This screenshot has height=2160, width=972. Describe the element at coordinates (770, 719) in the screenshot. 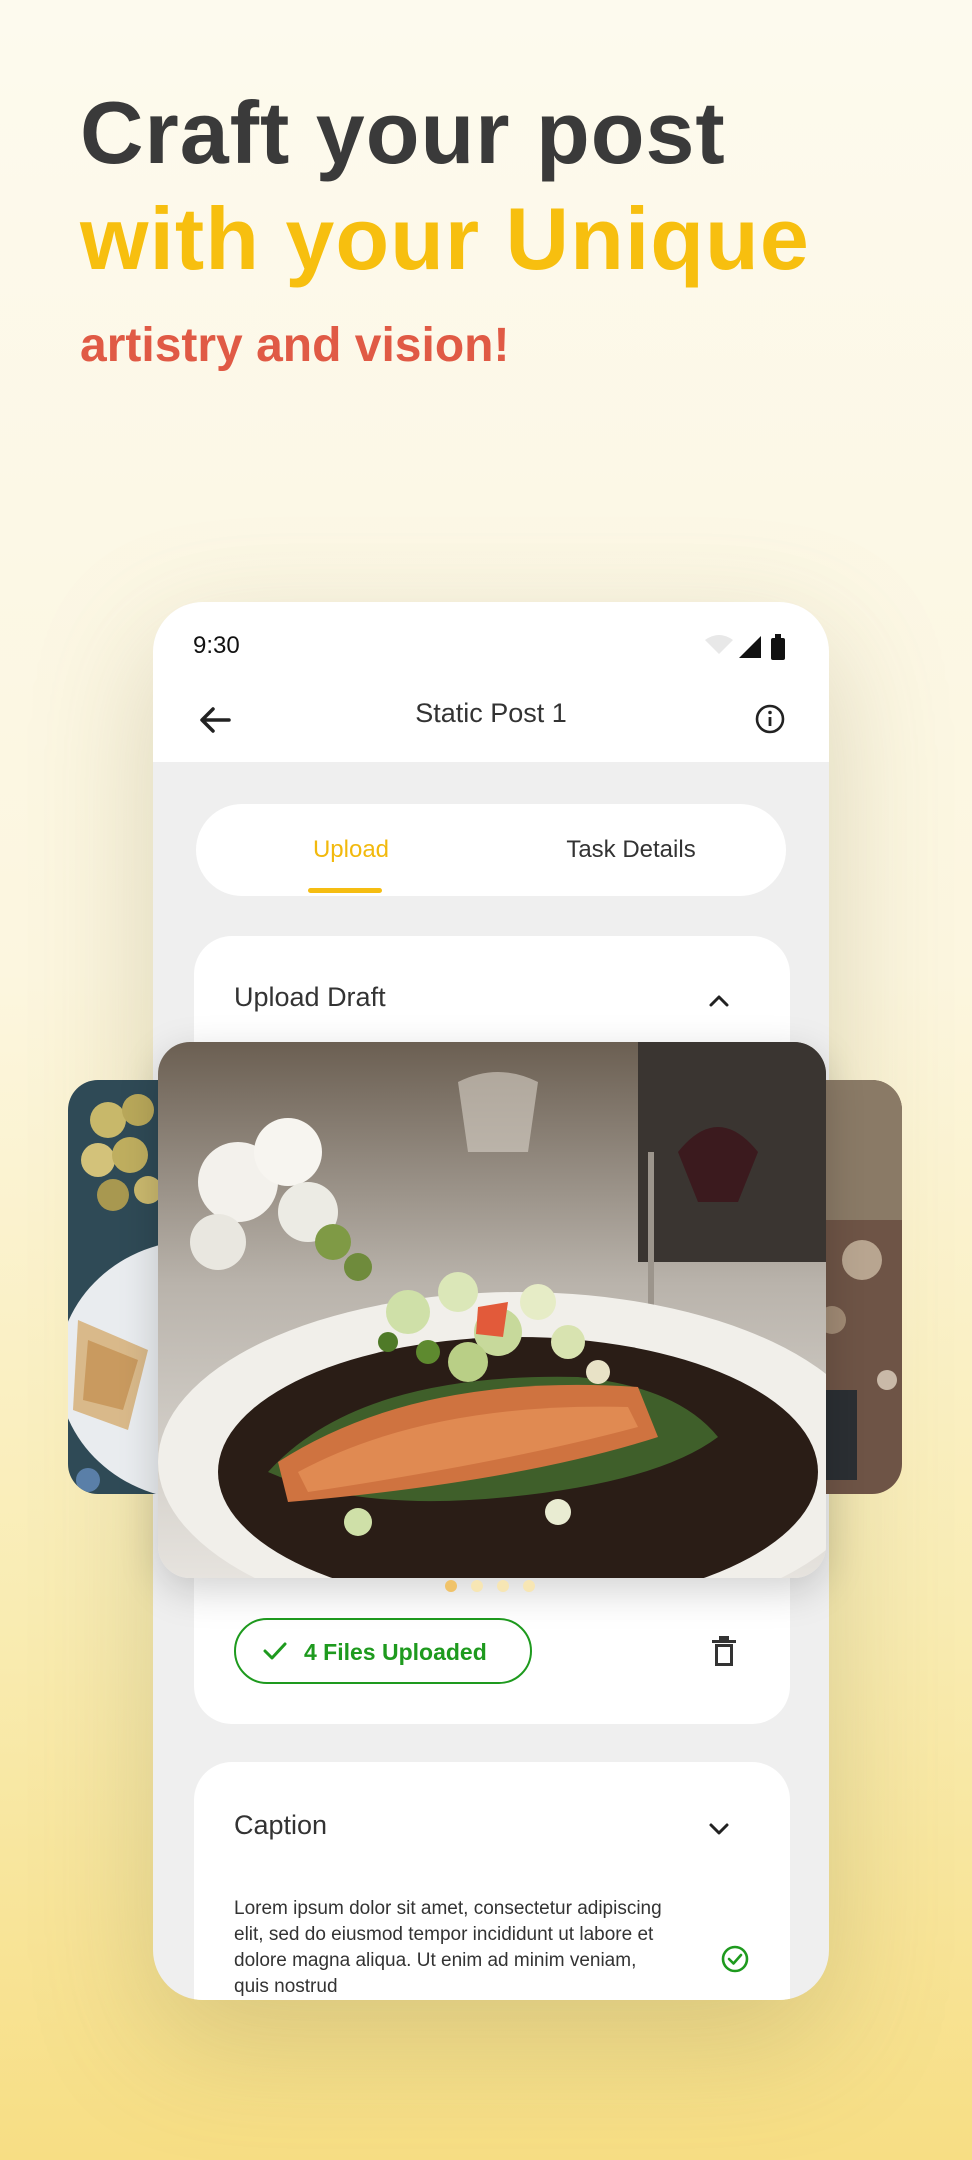

I see `info-icon` at that location.